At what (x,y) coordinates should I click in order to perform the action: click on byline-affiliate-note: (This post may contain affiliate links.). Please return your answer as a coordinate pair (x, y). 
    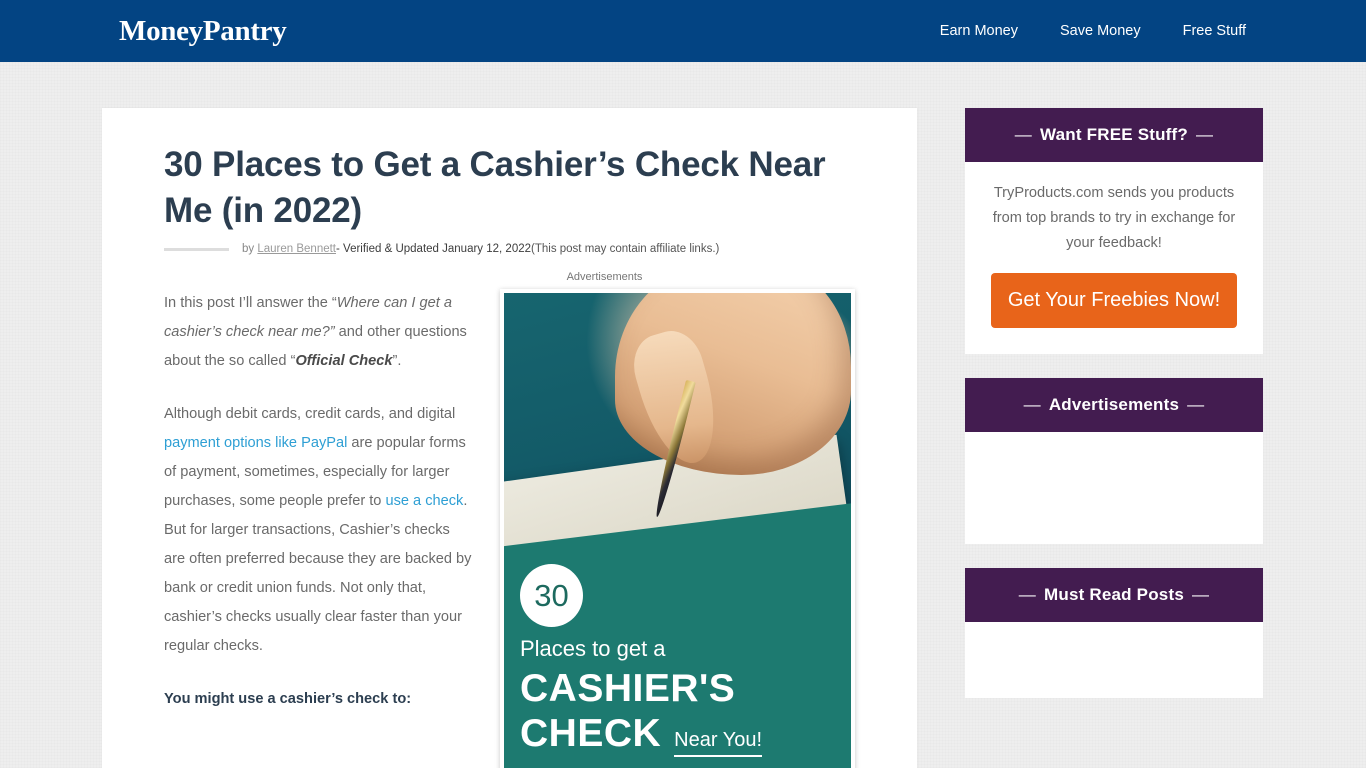
    Looking at the image, I should click on (625, 249).